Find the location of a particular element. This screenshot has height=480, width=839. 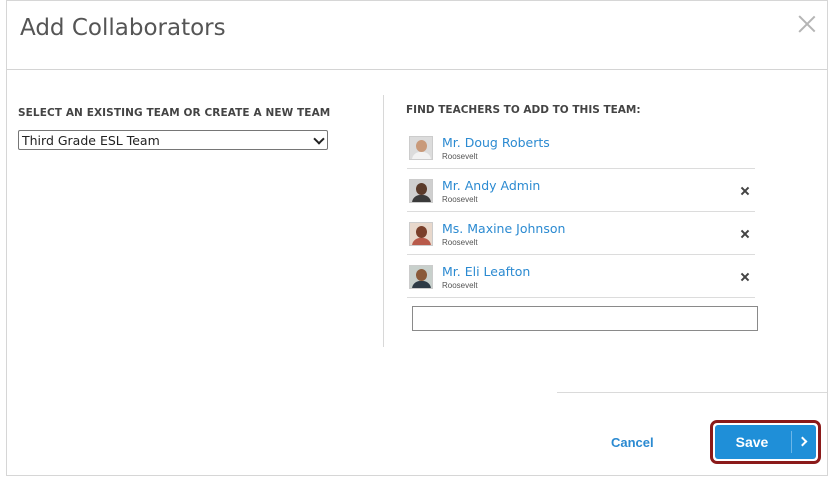

teacher-row: Mr. Andy Admin Roosevelt is located at coordinates (581, 190).